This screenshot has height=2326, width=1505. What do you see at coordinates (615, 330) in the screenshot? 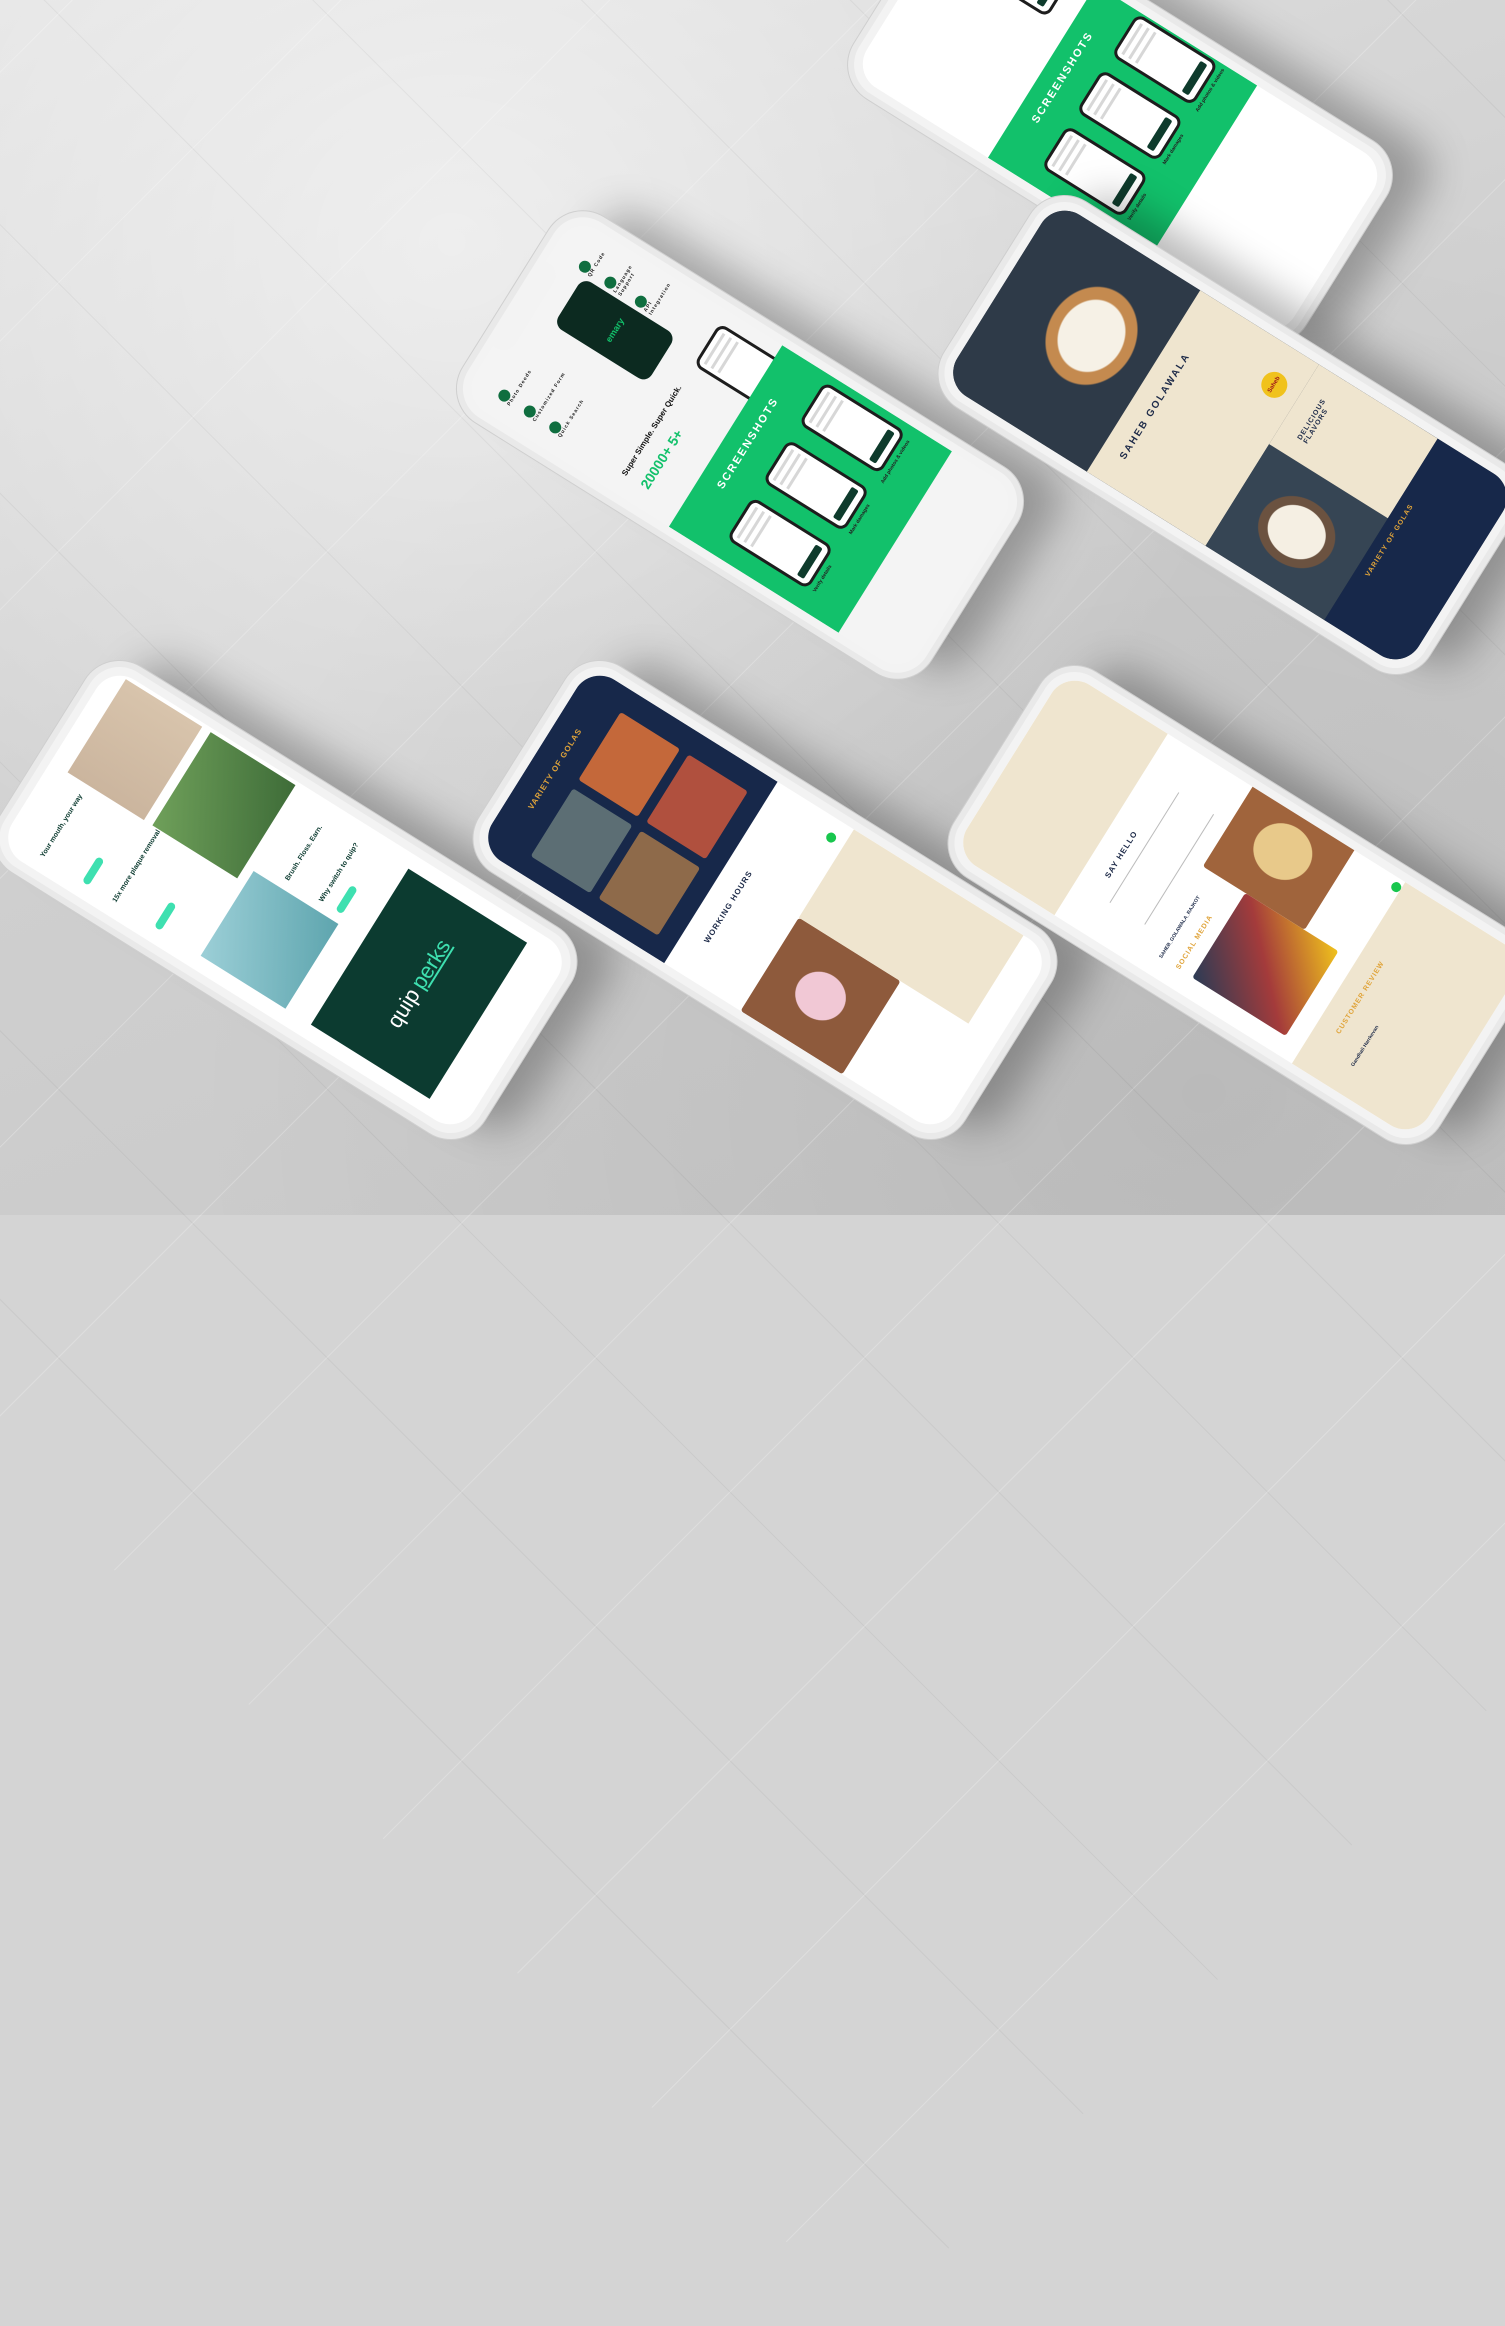
I see `emary-logo: emary` at bounding box center [615, 330].